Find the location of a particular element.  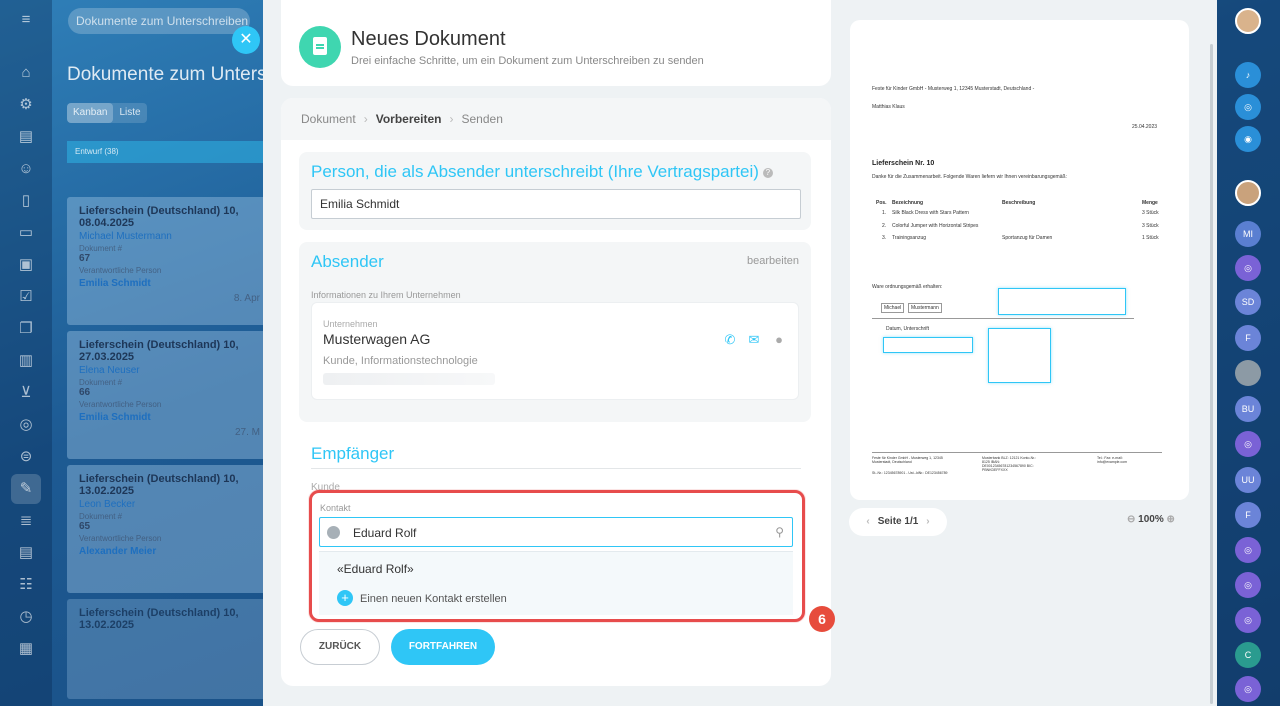

step-document: Dokument is located at coordinates (328, 119).